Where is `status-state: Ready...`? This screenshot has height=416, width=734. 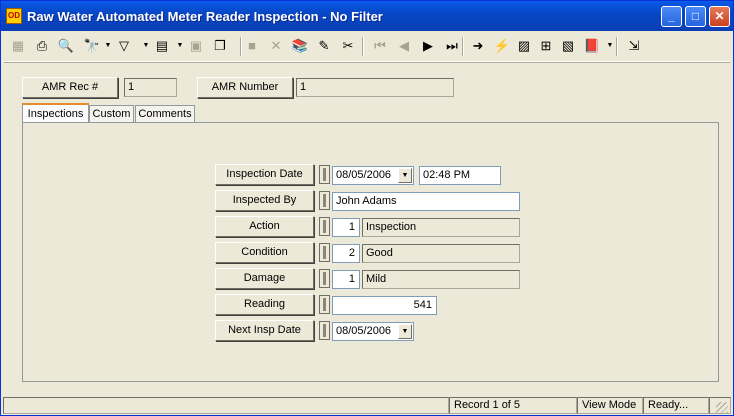 status-state: Ready... is located at coordinates (676, 405).